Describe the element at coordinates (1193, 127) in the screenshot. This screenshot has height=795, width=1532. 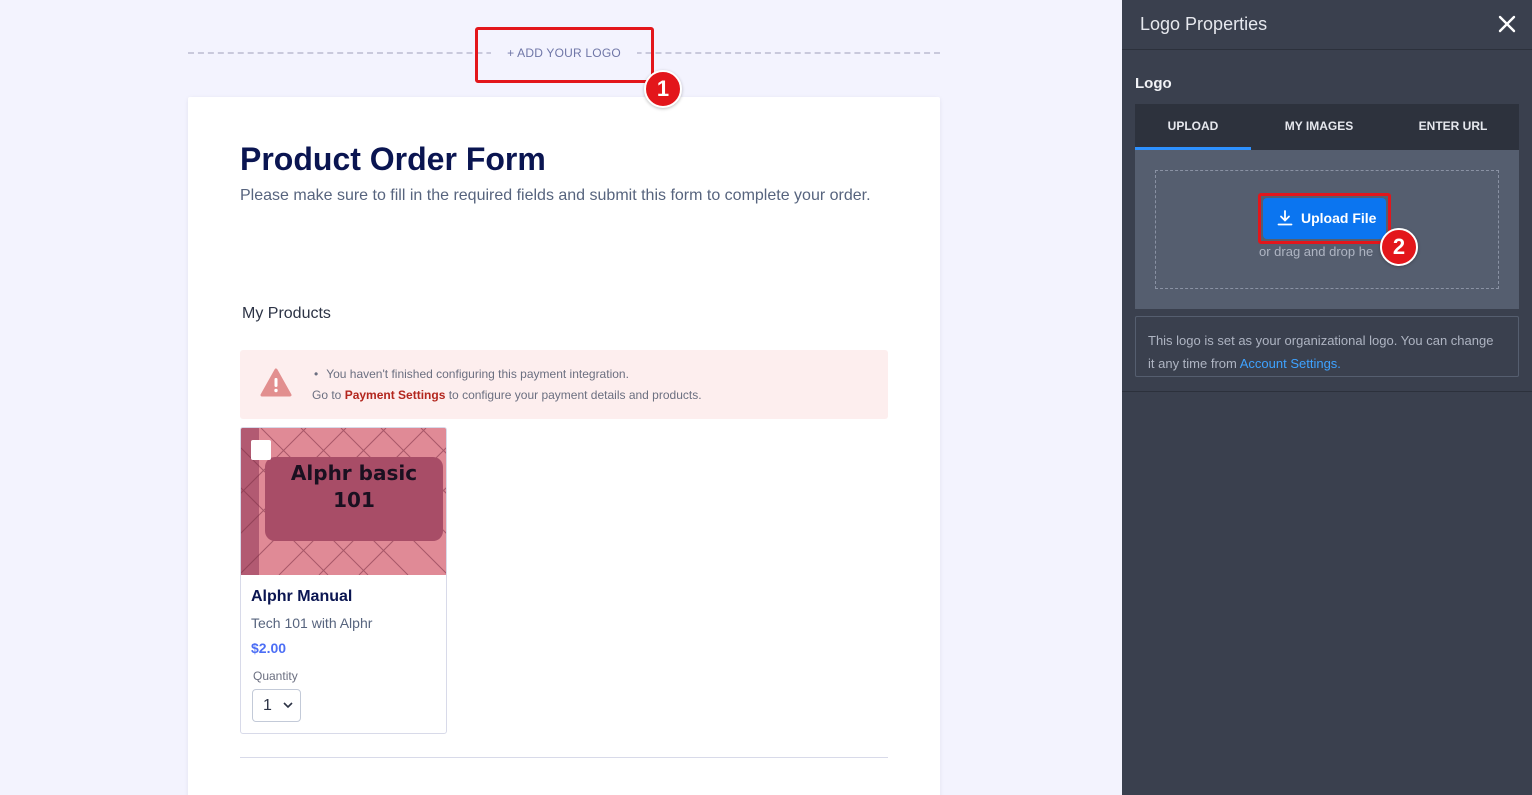
I see `tab-upload: UPLOAD` at that location.